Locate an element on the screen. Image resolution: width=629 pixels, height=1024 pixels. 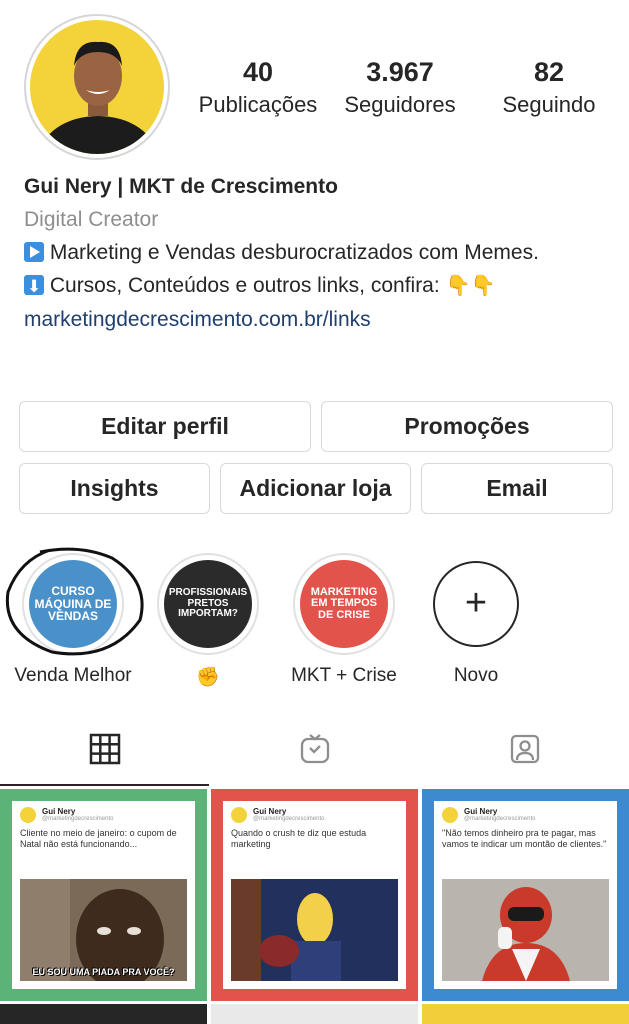
highlight-label: ✊ is located at coordinates (208, 677).